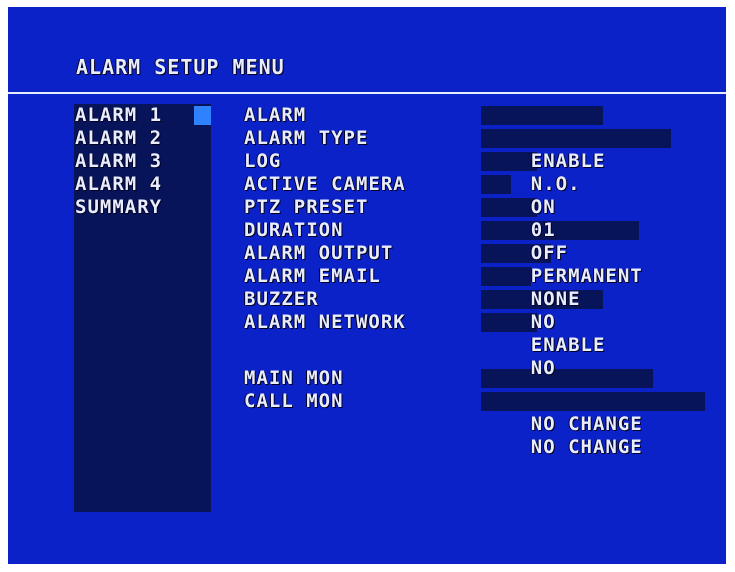 This screenshot has width=735, height=572. I want to click on main-mon-value-text: NO CHANGE, so click(586, 424).